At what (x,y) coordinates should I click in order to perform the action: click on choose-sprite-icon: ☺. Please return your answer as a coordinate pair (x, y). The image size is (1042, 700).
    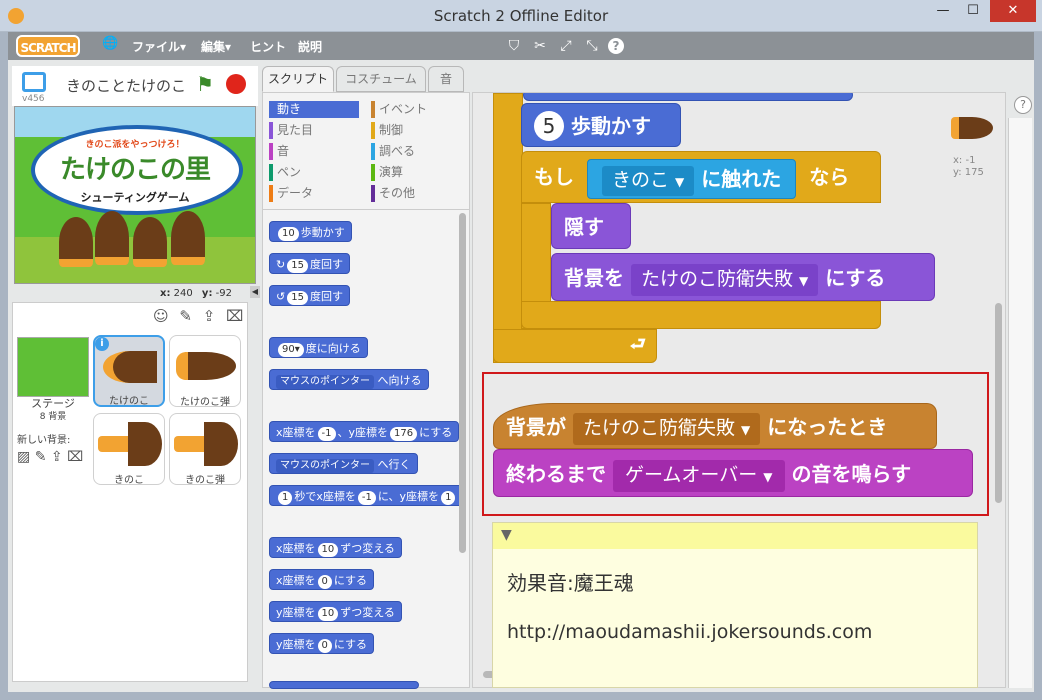
    Looking at the image, I should click on (161, 316).